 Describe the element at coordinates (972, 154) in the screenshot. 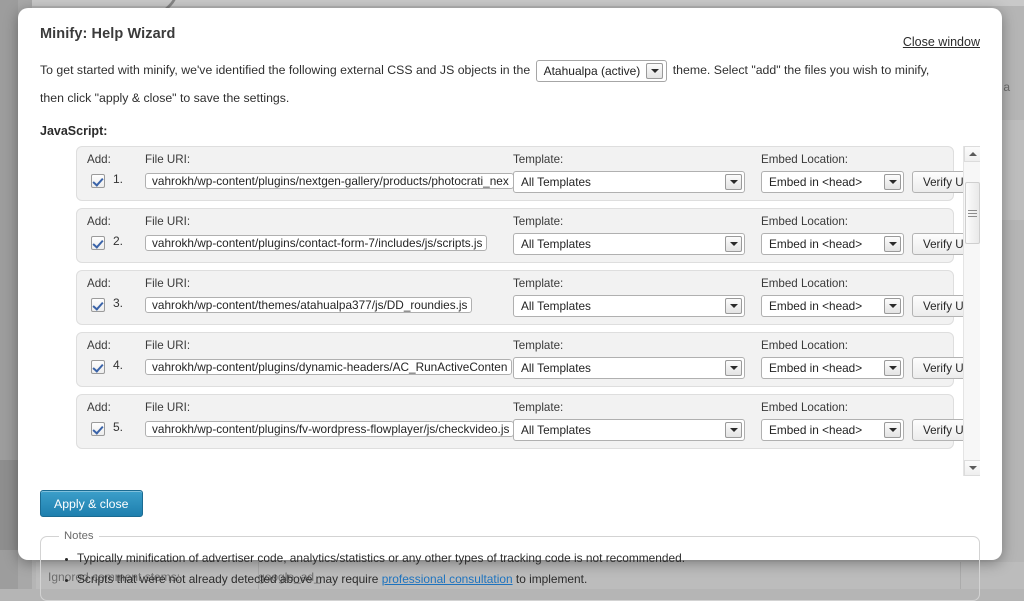

I see `scroll-up-arrow-icon` at that location.